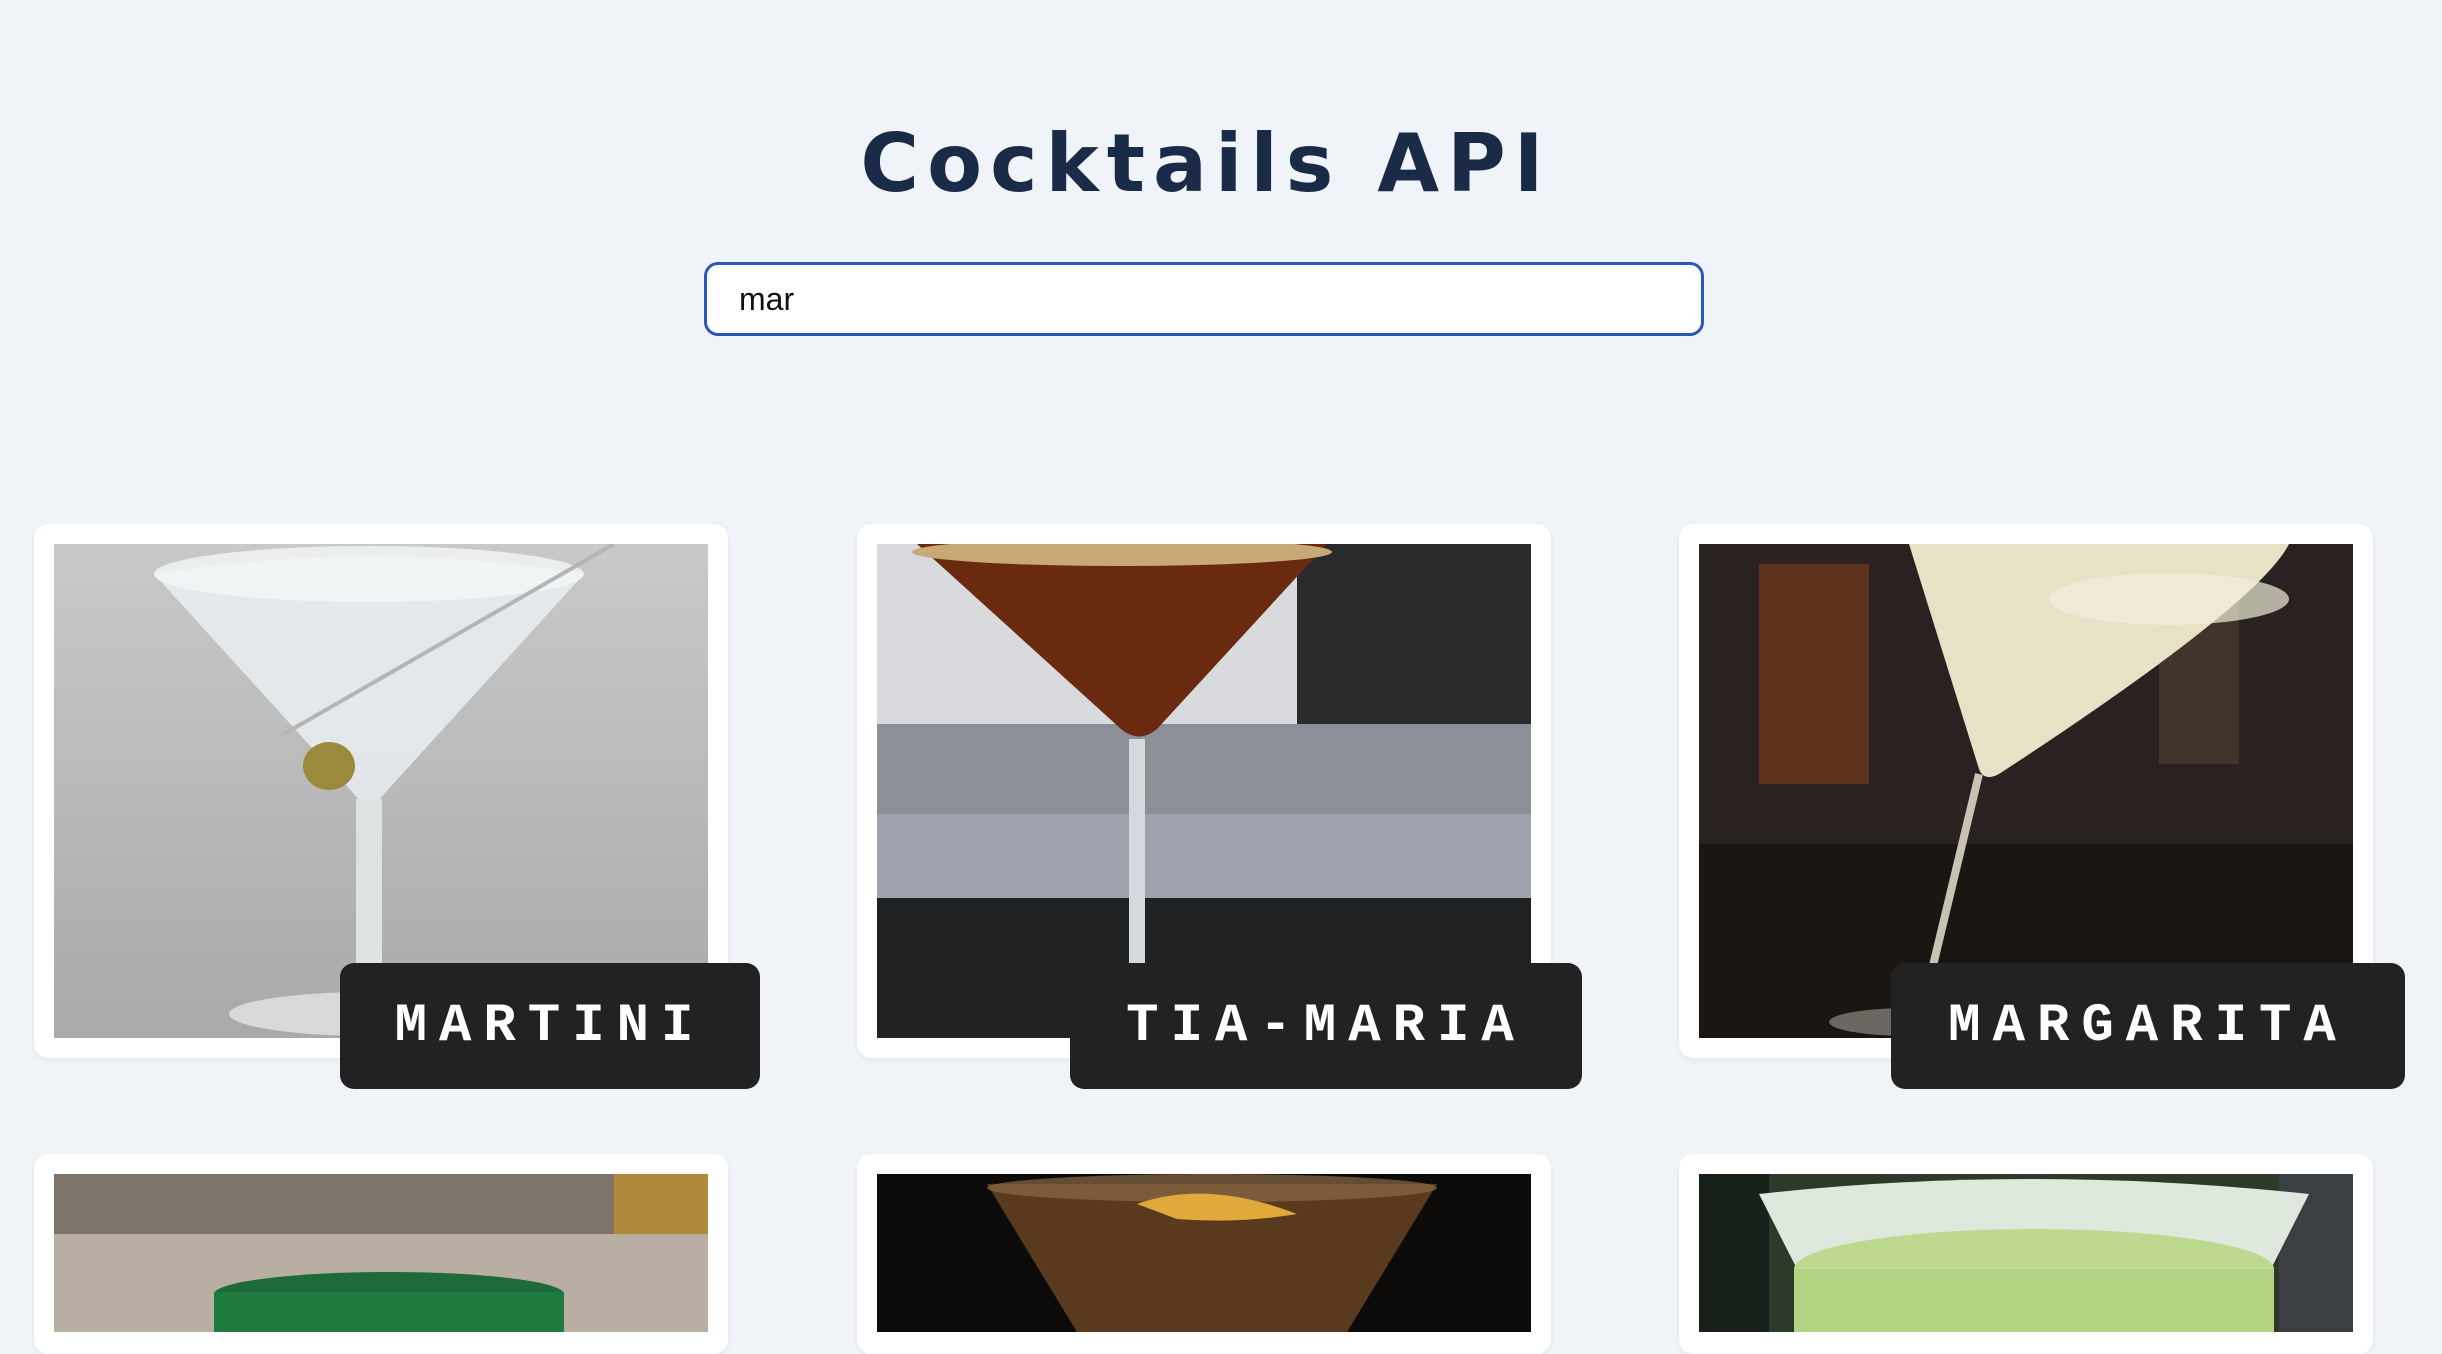 The width and height of the screenshot is (2442, 1354). I want to click on cocktail-name-martini: MARTINI, so click(550, 1026).